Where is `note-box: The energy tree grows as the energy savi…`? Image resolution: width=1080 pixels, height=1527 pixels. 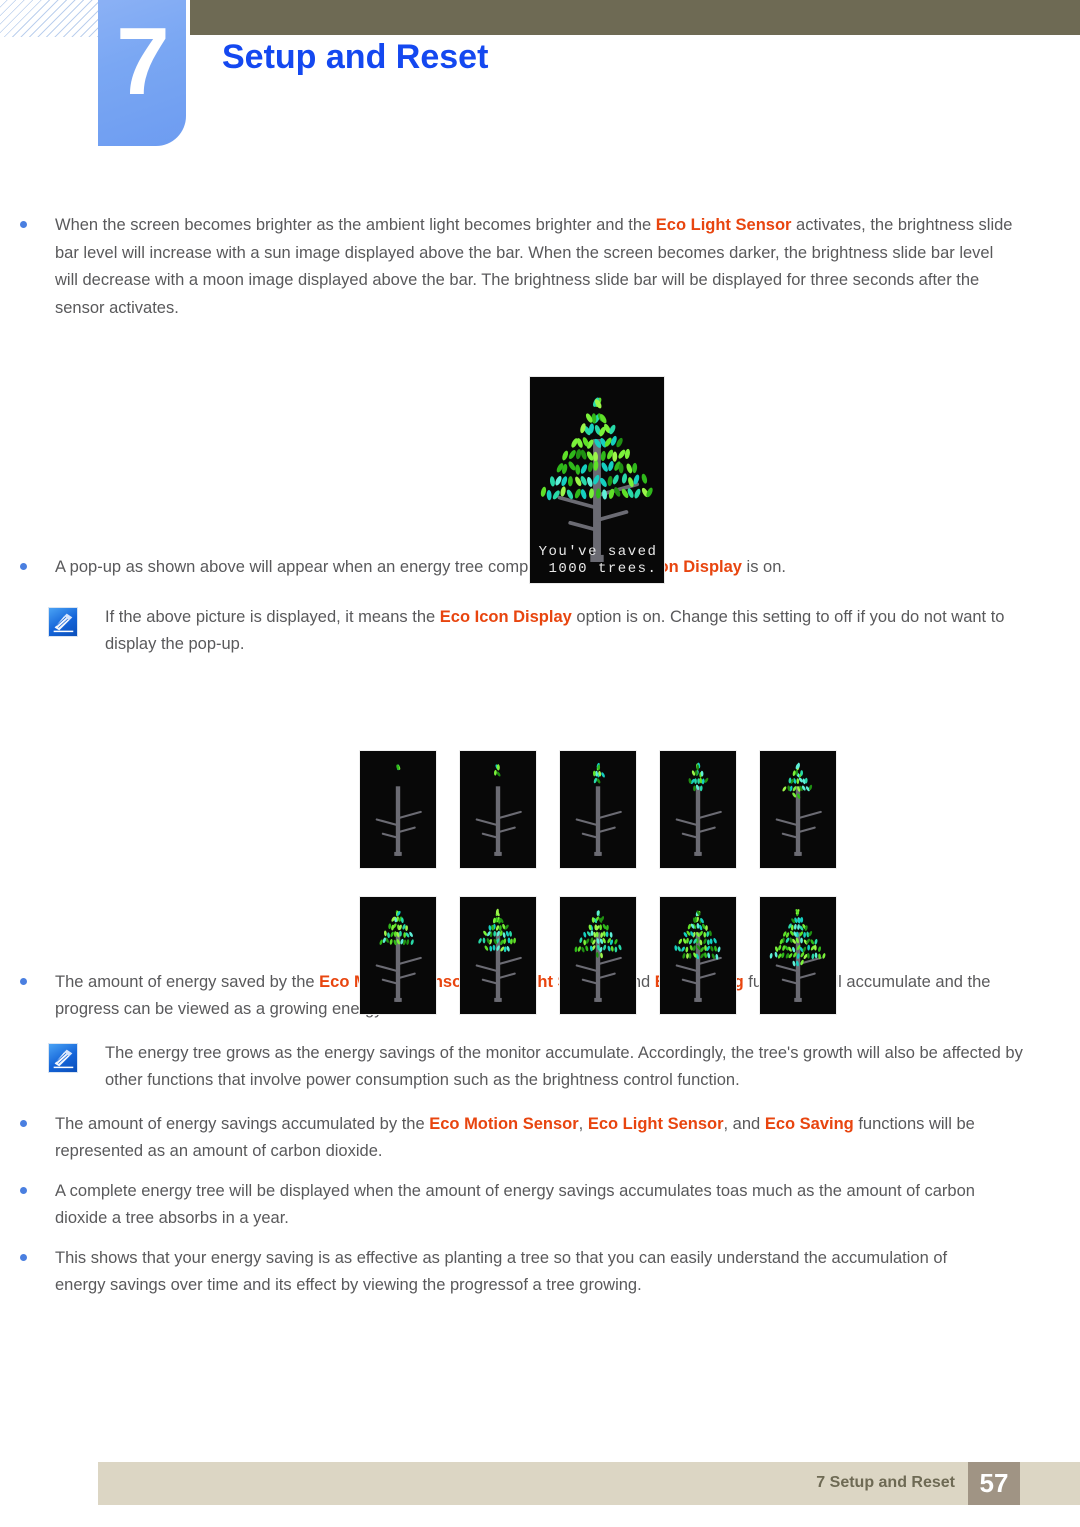
note-box: The energy tree grows as the energy savi… is located at coordinates (512, 1067).